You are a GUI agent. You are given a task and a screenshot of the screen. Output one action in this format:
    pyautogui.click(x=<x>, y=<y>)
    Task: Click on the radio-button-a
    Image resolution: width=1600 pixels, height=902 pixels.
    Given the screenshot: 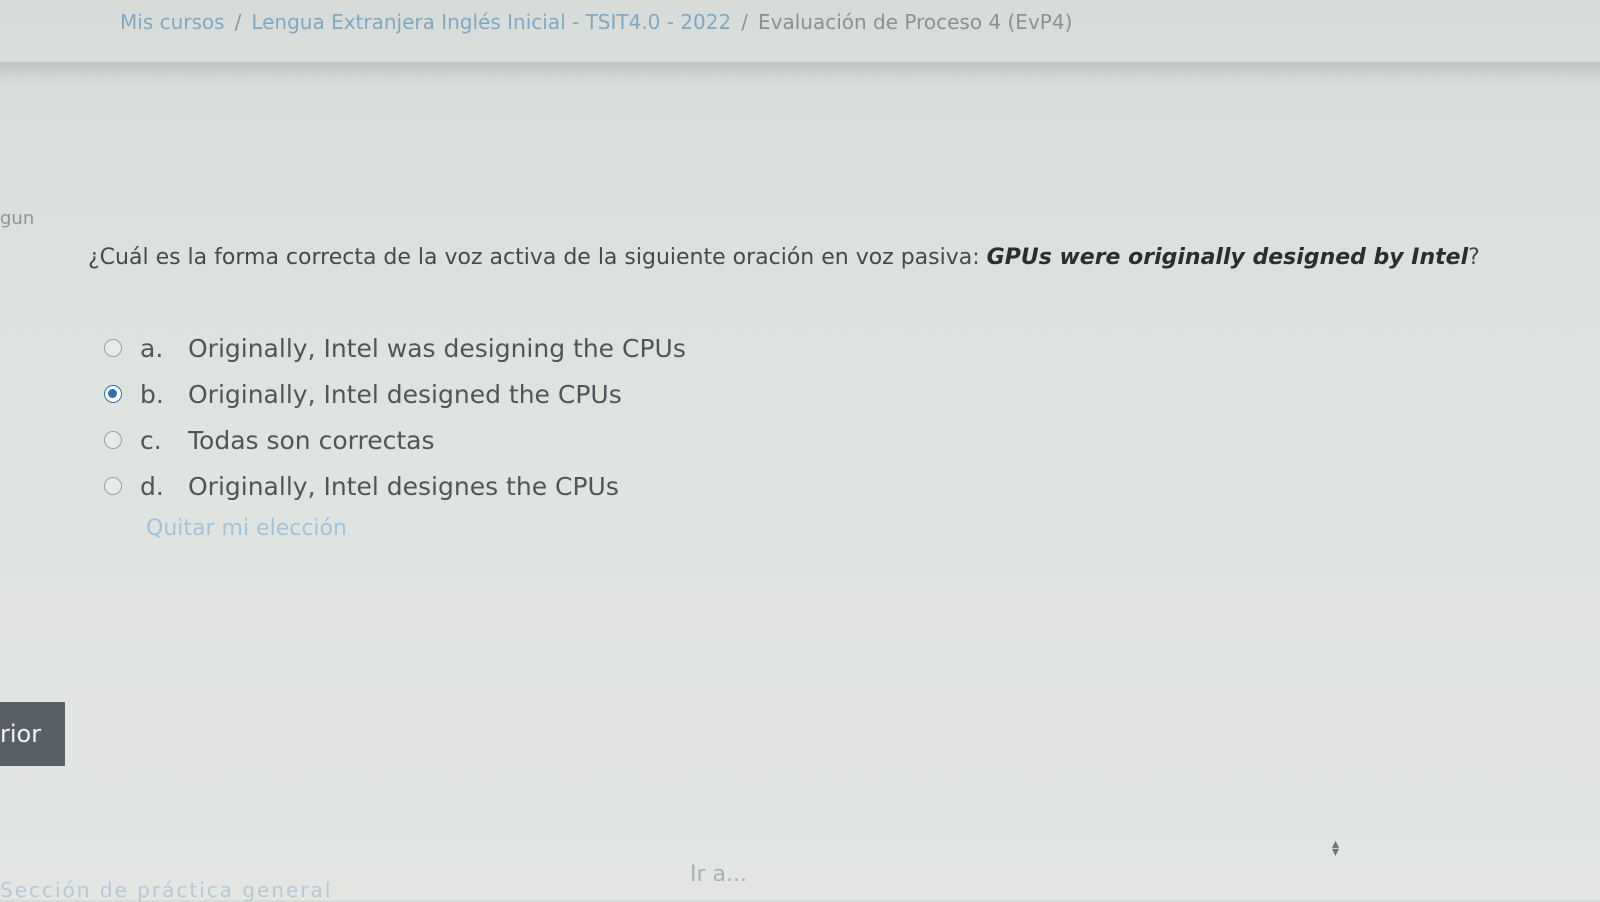 What is the action you would take?
    pyautogui.click(x=113, y=348)
    